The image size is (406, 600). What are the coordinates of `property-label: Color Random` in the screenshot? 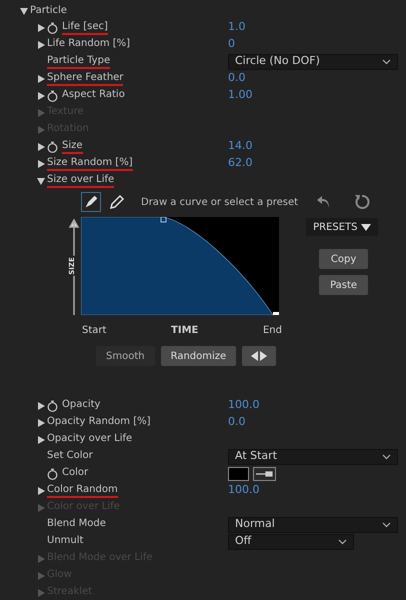 It's located at (82, 491).